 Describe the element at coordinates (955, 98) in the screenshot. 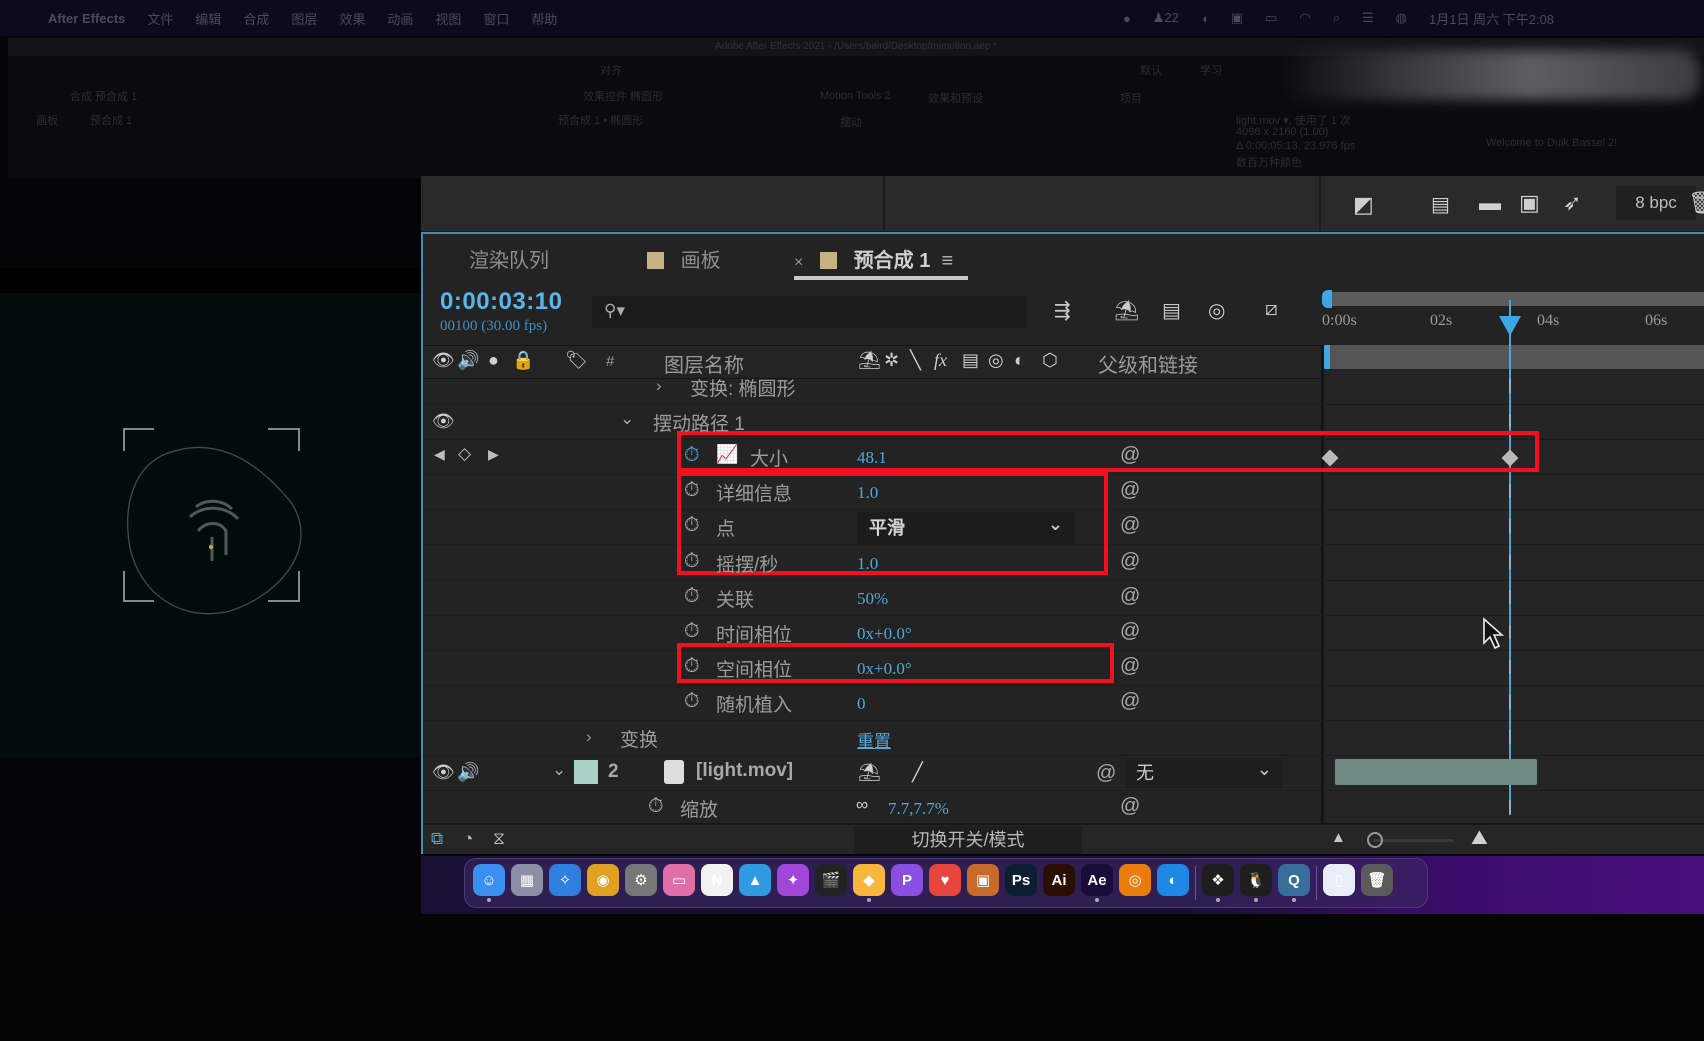

I see `effects-presets-tab: 效果和预设` at that location.